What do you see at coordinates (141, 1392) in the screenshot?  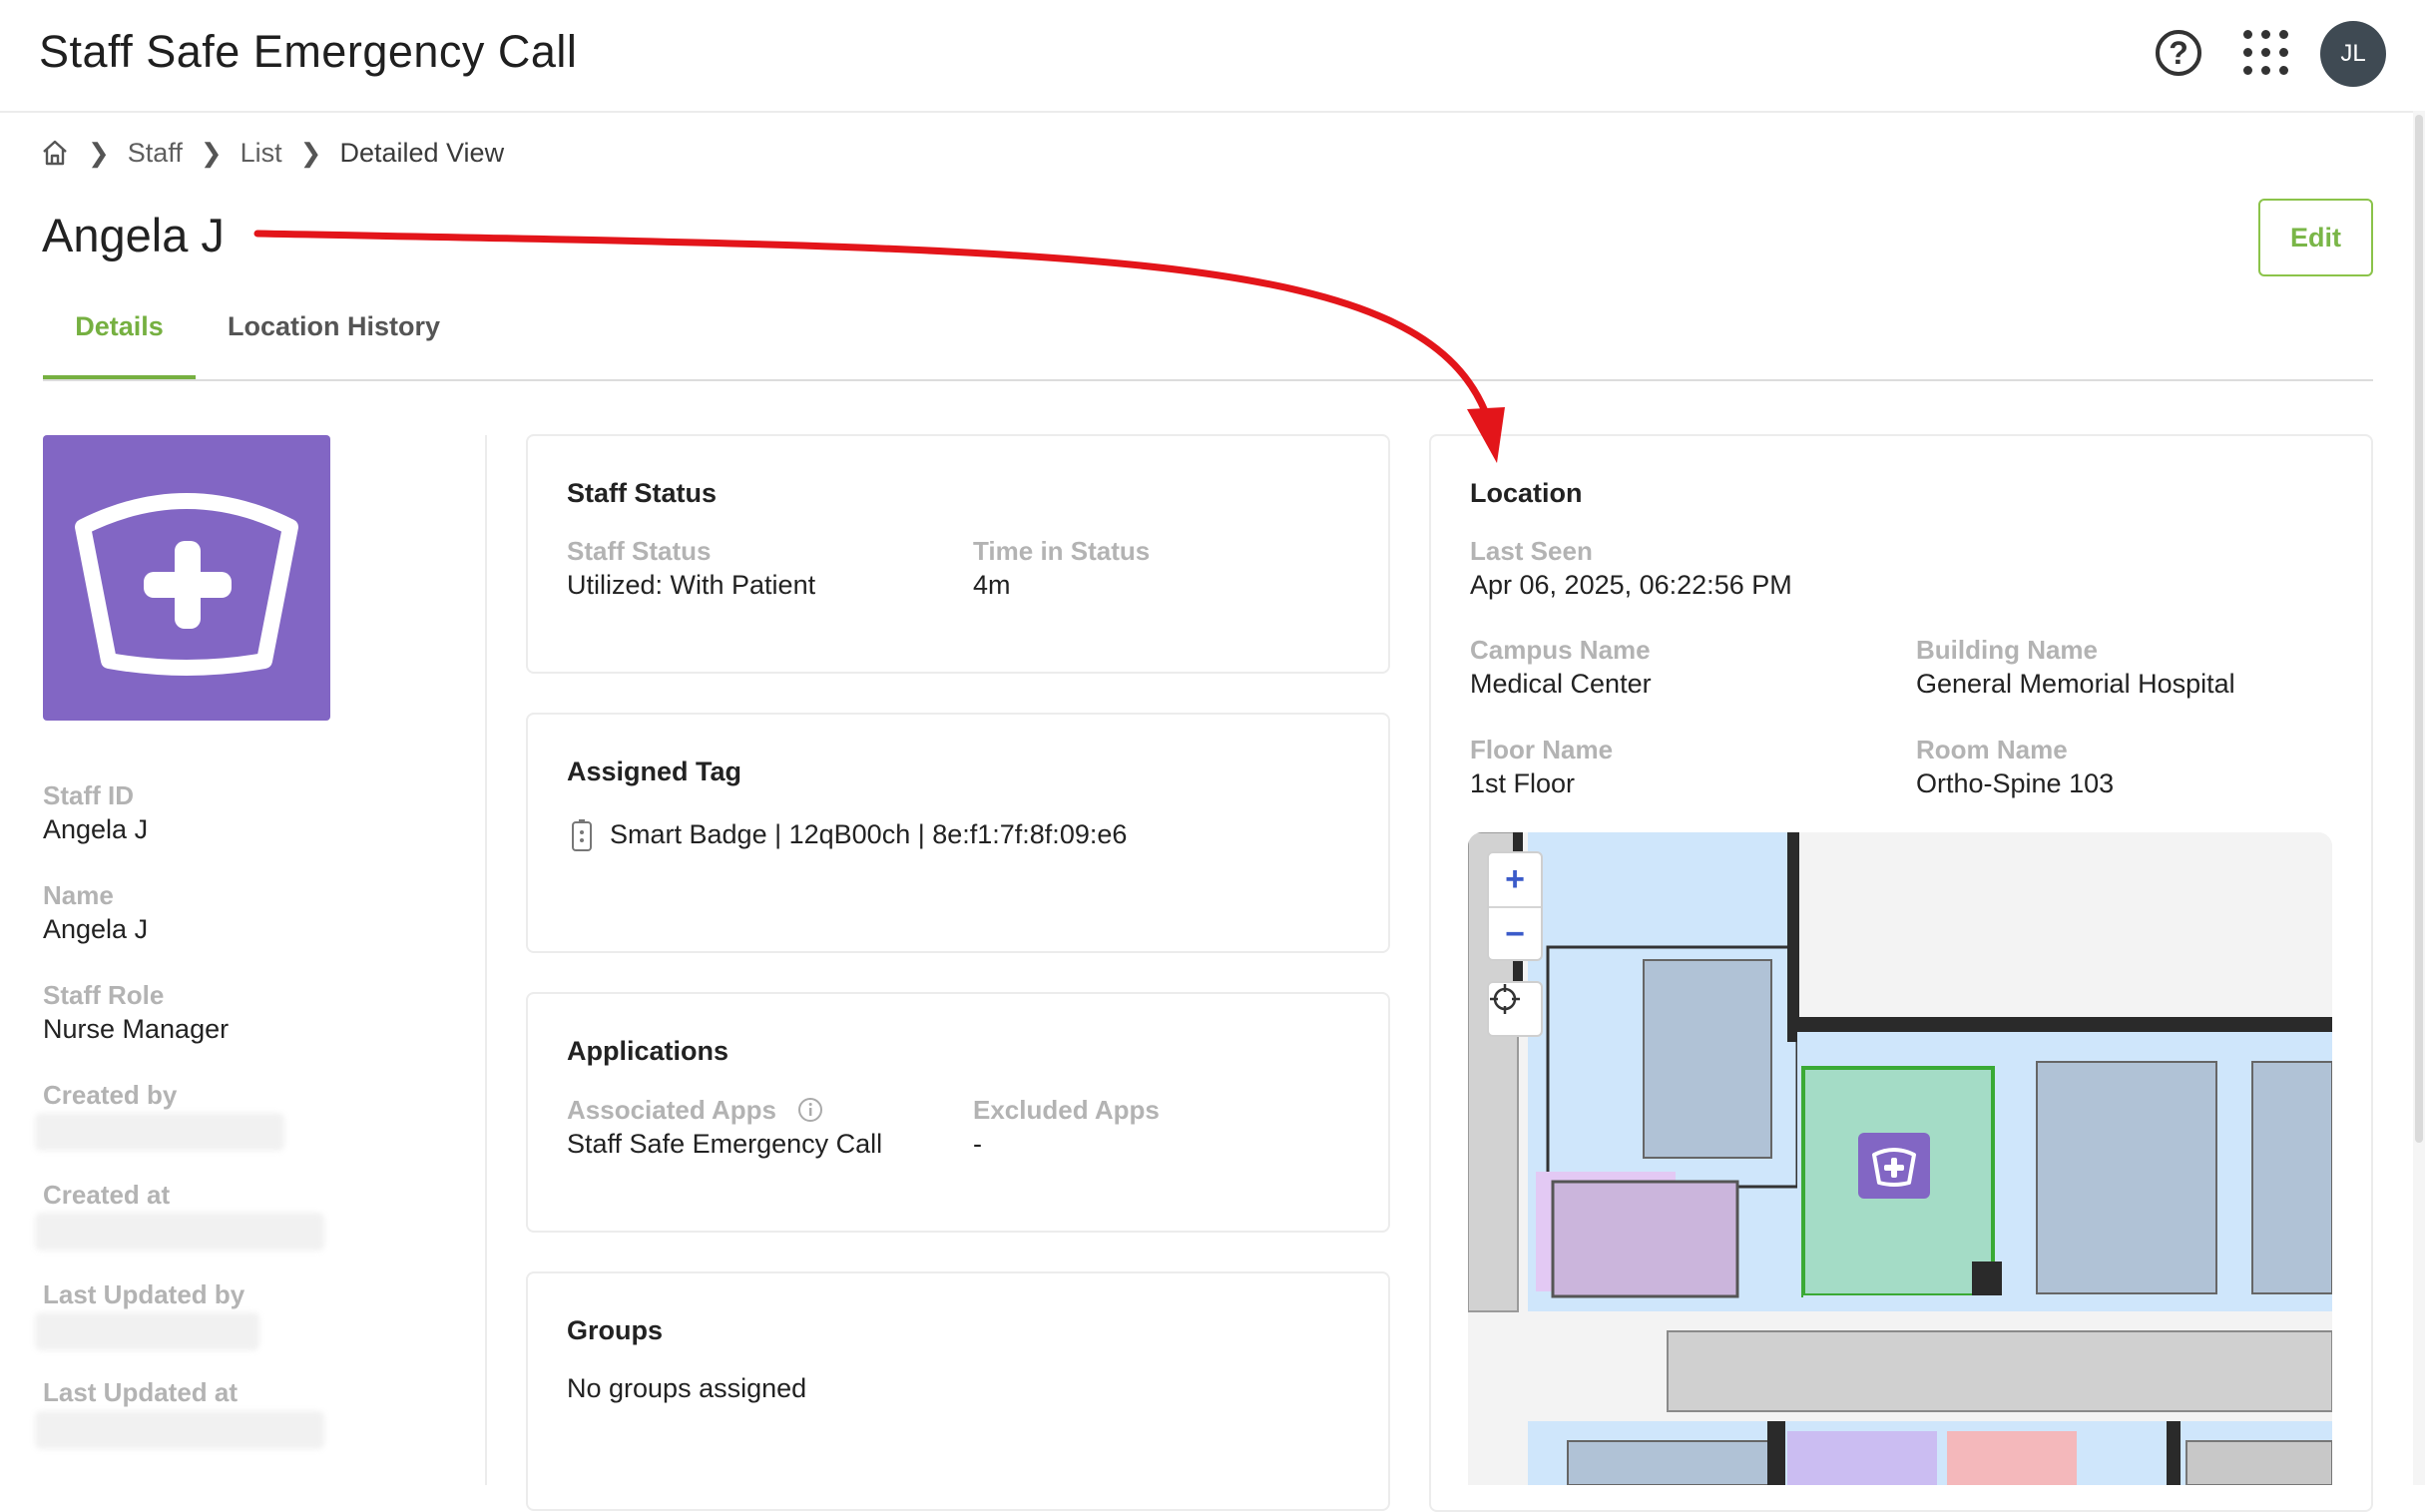 I see `last-updated-at-label: Last Updated at` at bounding box center [141, 1392].